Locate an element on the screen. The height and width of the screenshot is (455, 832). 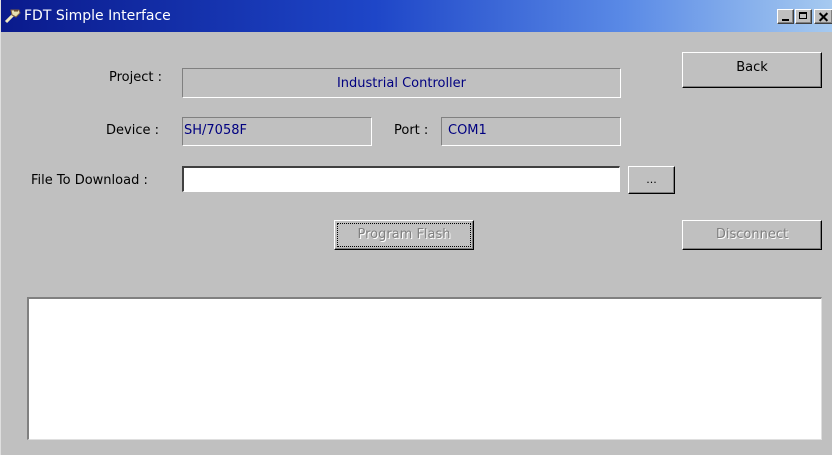
device-label: Device : is located at coordinates (132, 130).